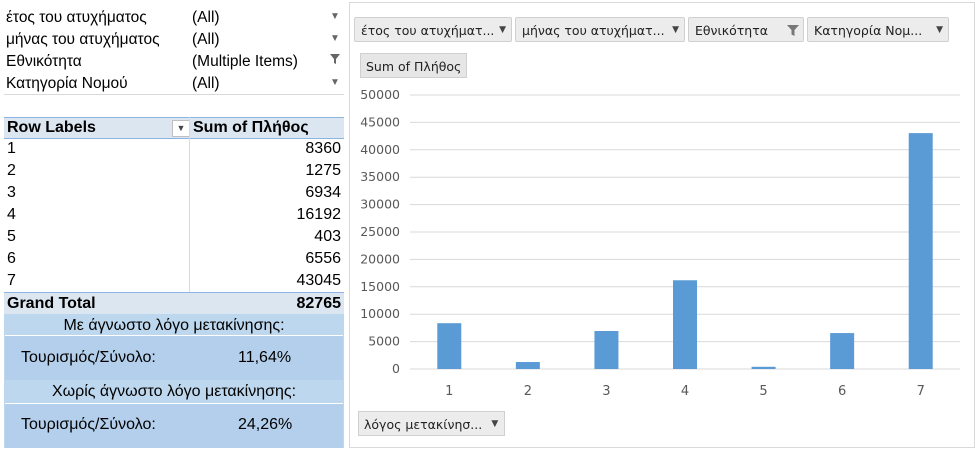 This screenshot has height=450, width=975. I want to click on filter-row-month: μήνας του ατυχήματος (All) ▼, so click(174, 39).